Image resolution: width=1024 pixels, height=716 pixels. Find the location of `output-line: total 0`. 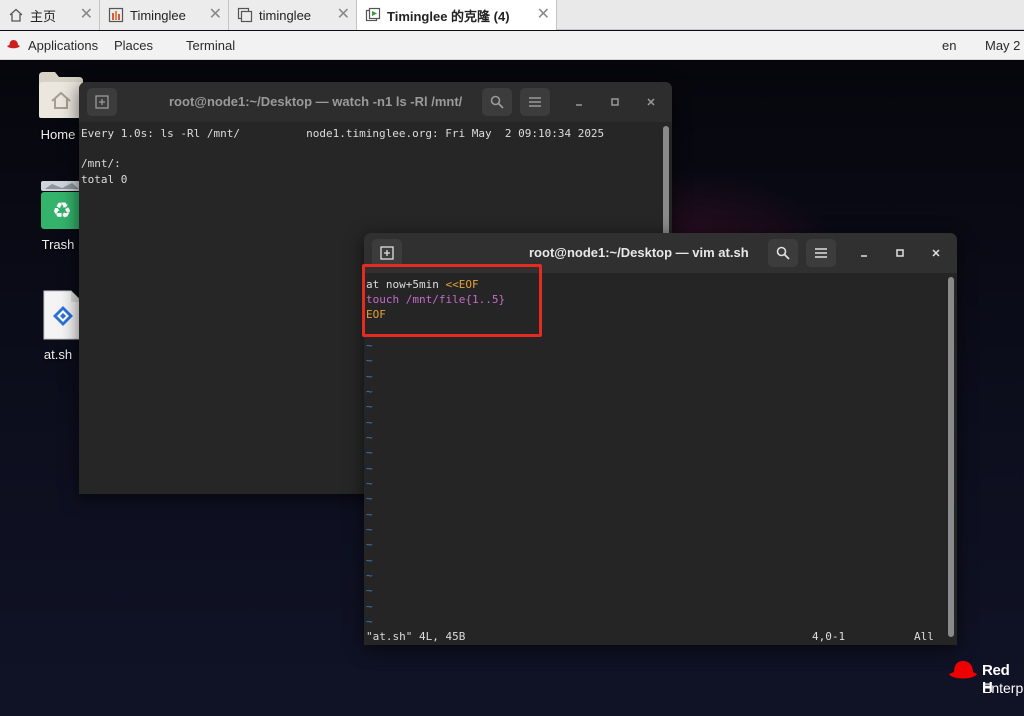

output-line: total 0 is located at coordinates (104, 179).